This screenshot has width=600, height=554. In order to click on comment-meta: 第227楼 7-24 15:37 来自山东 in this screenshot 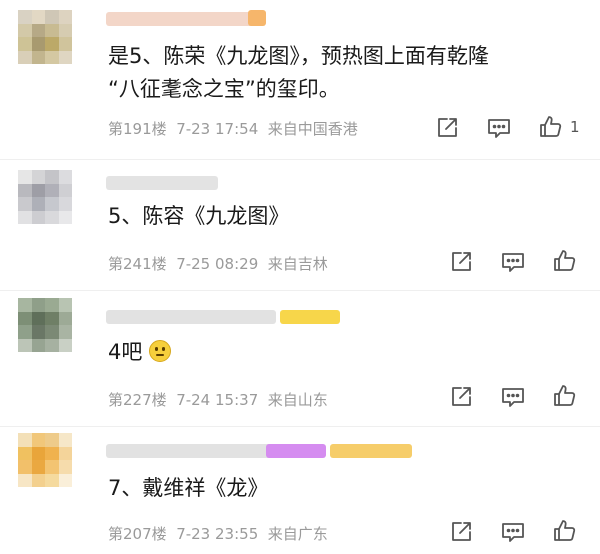, I will do `click(218, 400)`.